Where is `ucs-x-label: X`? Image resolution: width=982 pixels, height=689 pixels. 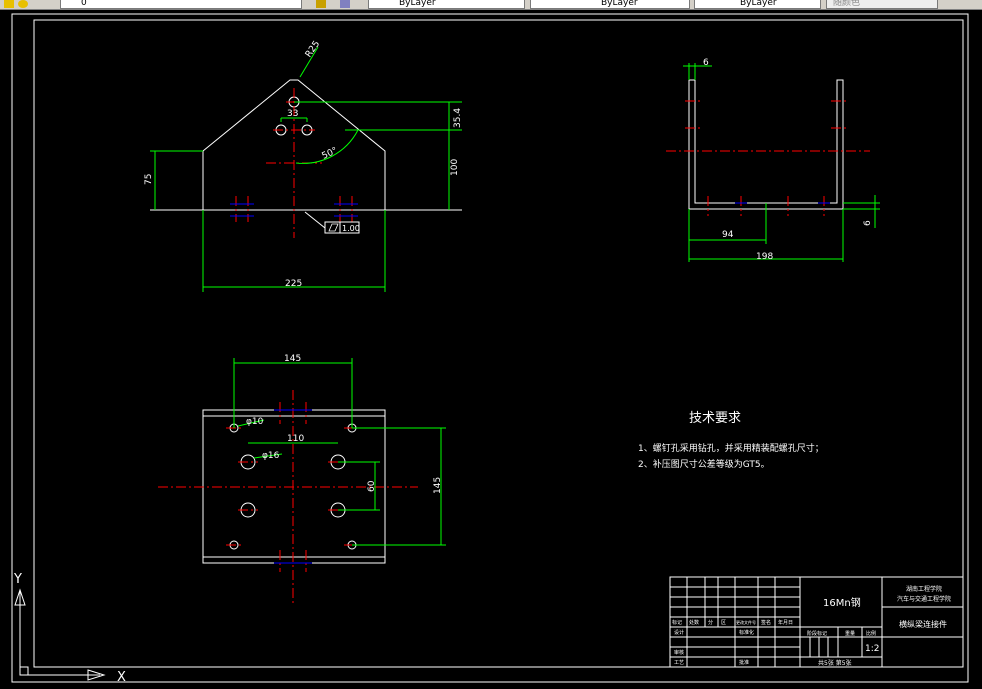
ucs-x-label: X is located at coordinates (121, 677).